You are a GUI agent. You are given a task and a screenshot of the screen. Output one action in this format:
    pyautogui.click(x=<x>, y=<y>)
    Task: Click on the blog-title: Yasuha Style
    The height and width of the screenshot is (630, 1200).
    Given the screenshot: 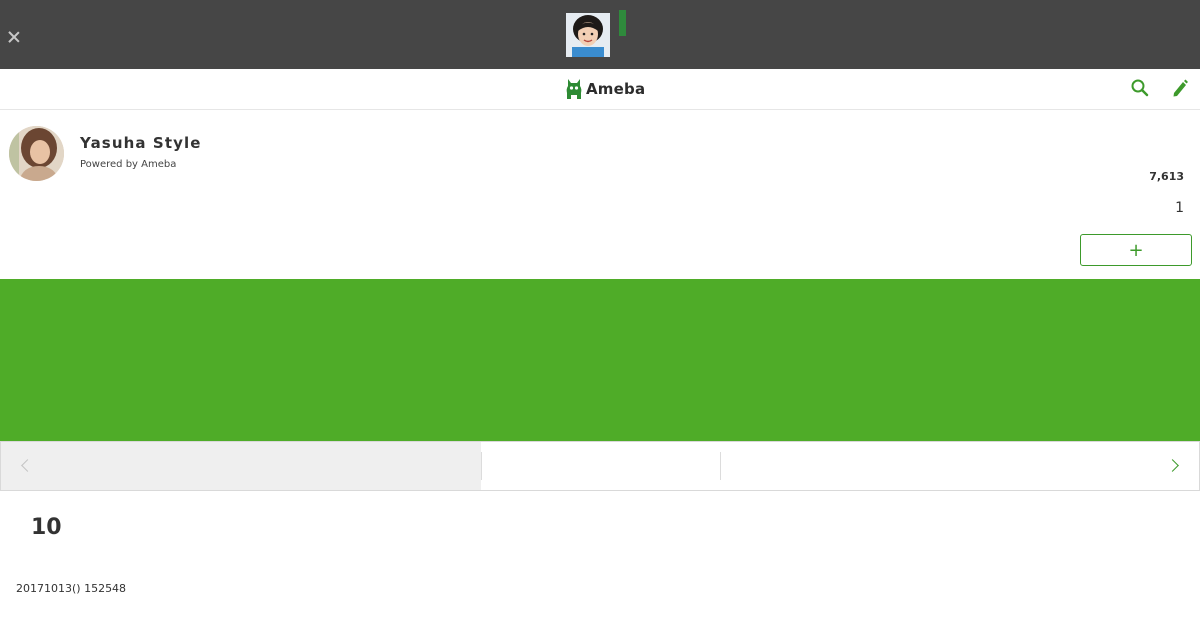 What is the action you would take?
    pyautogui.click(x=141, y=143)
    